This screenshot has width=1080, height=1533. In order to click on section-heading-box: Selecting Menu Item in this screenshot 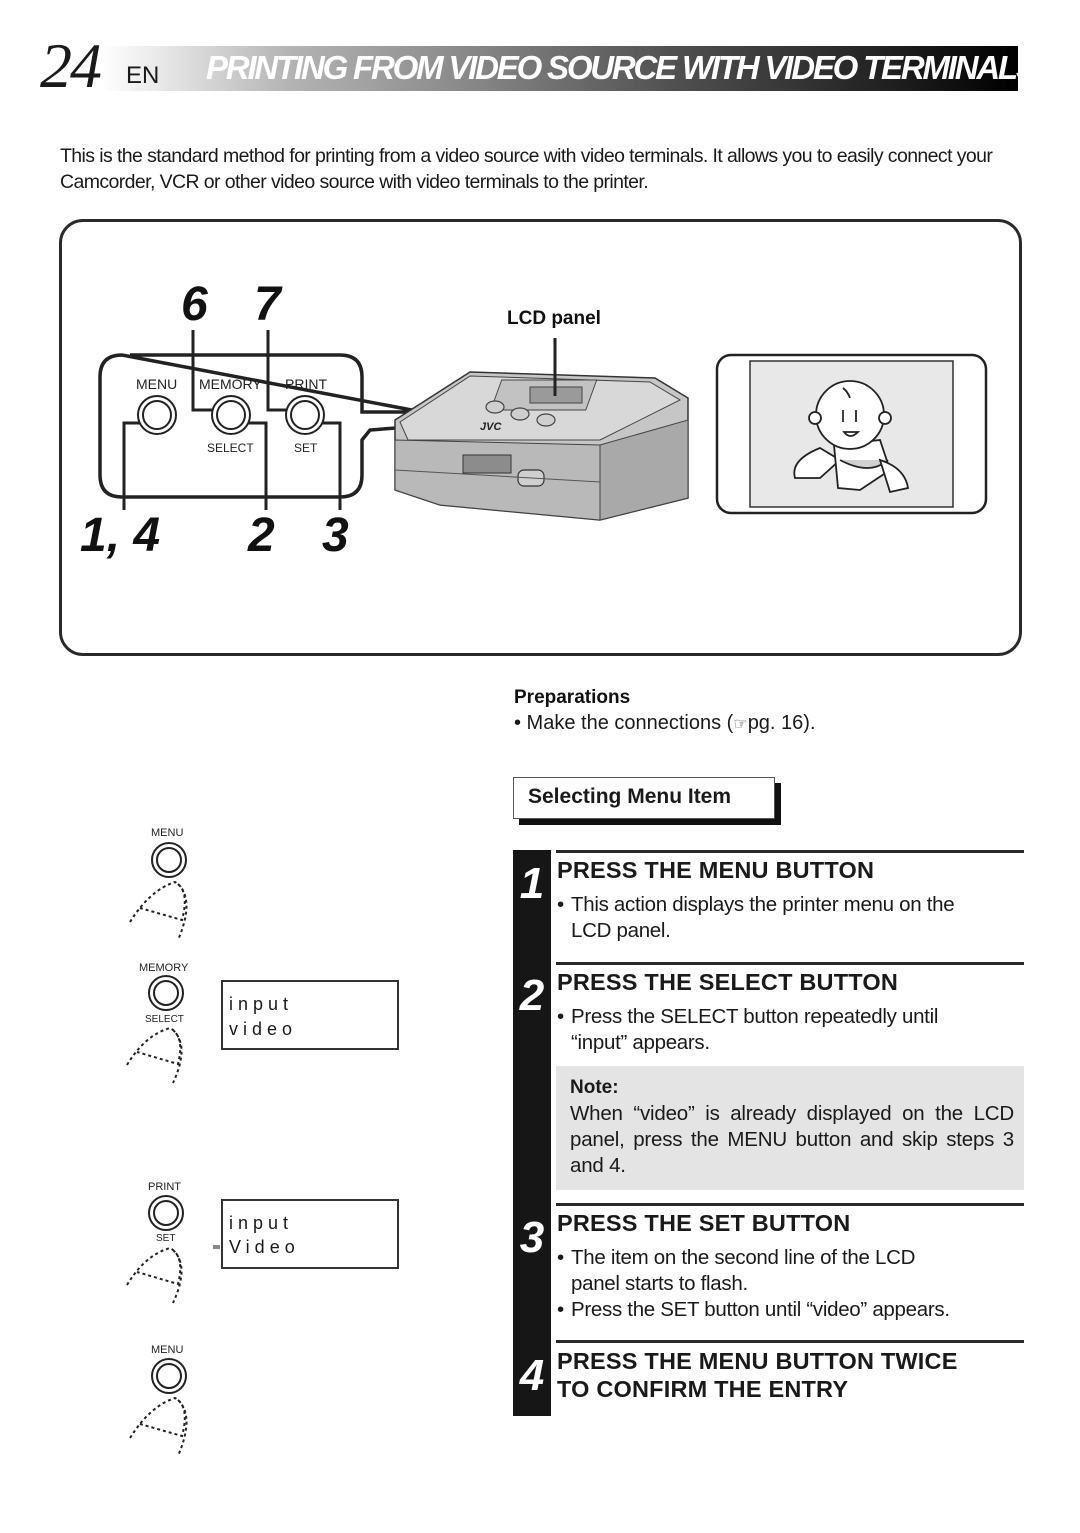, I will do `click(644, 798)`.